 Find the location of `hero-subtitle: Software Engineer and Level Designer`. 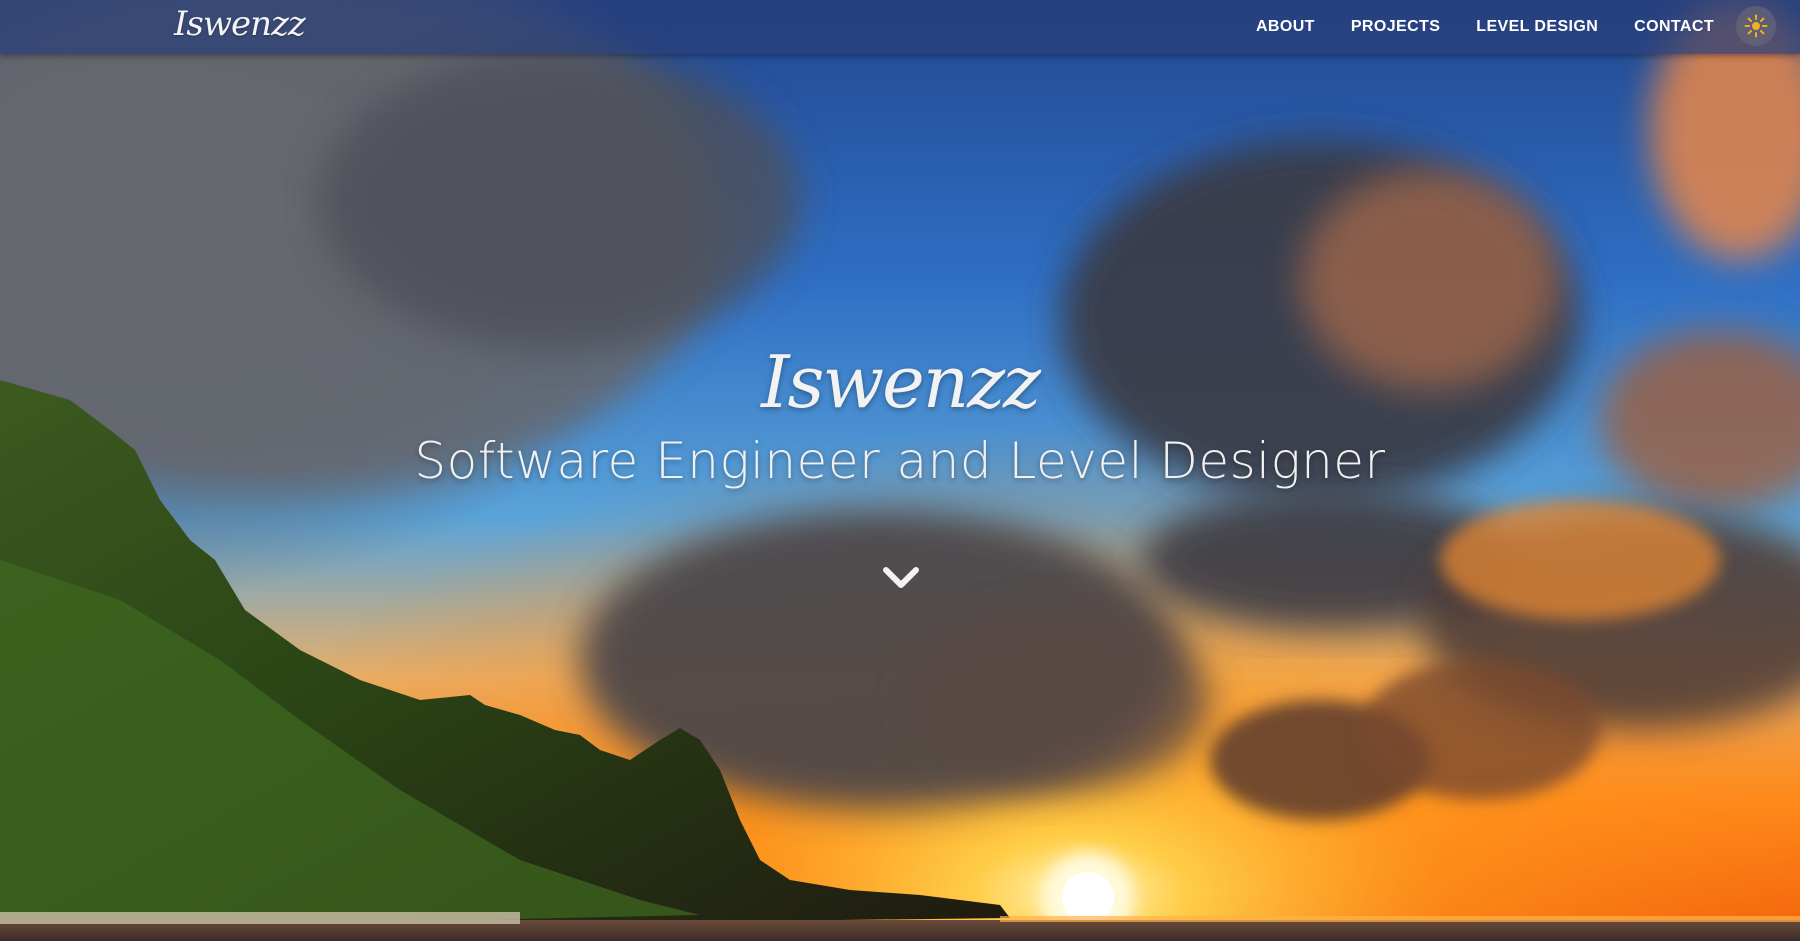

hero-subtitle: Software Engineer and Level Designer is located at coordinates (900, 461).